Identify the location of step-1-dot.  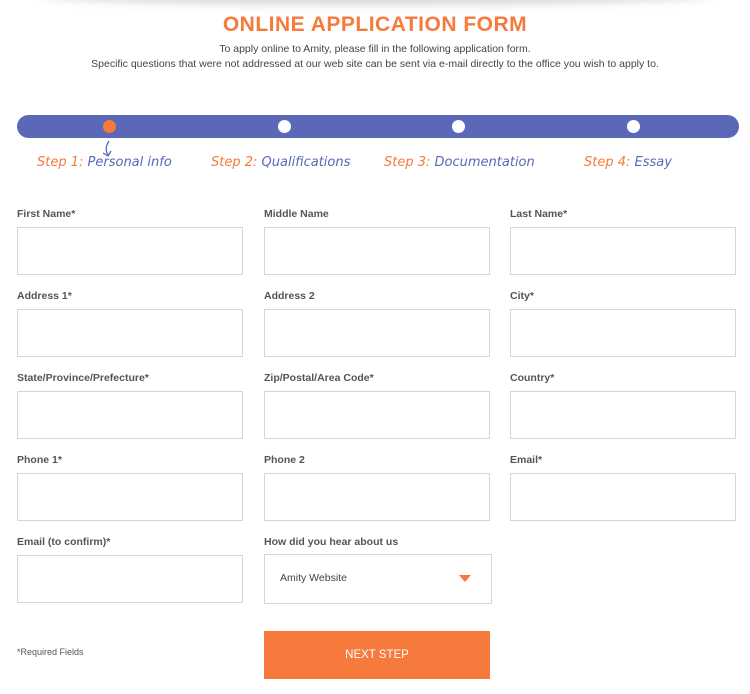
(109, 126).